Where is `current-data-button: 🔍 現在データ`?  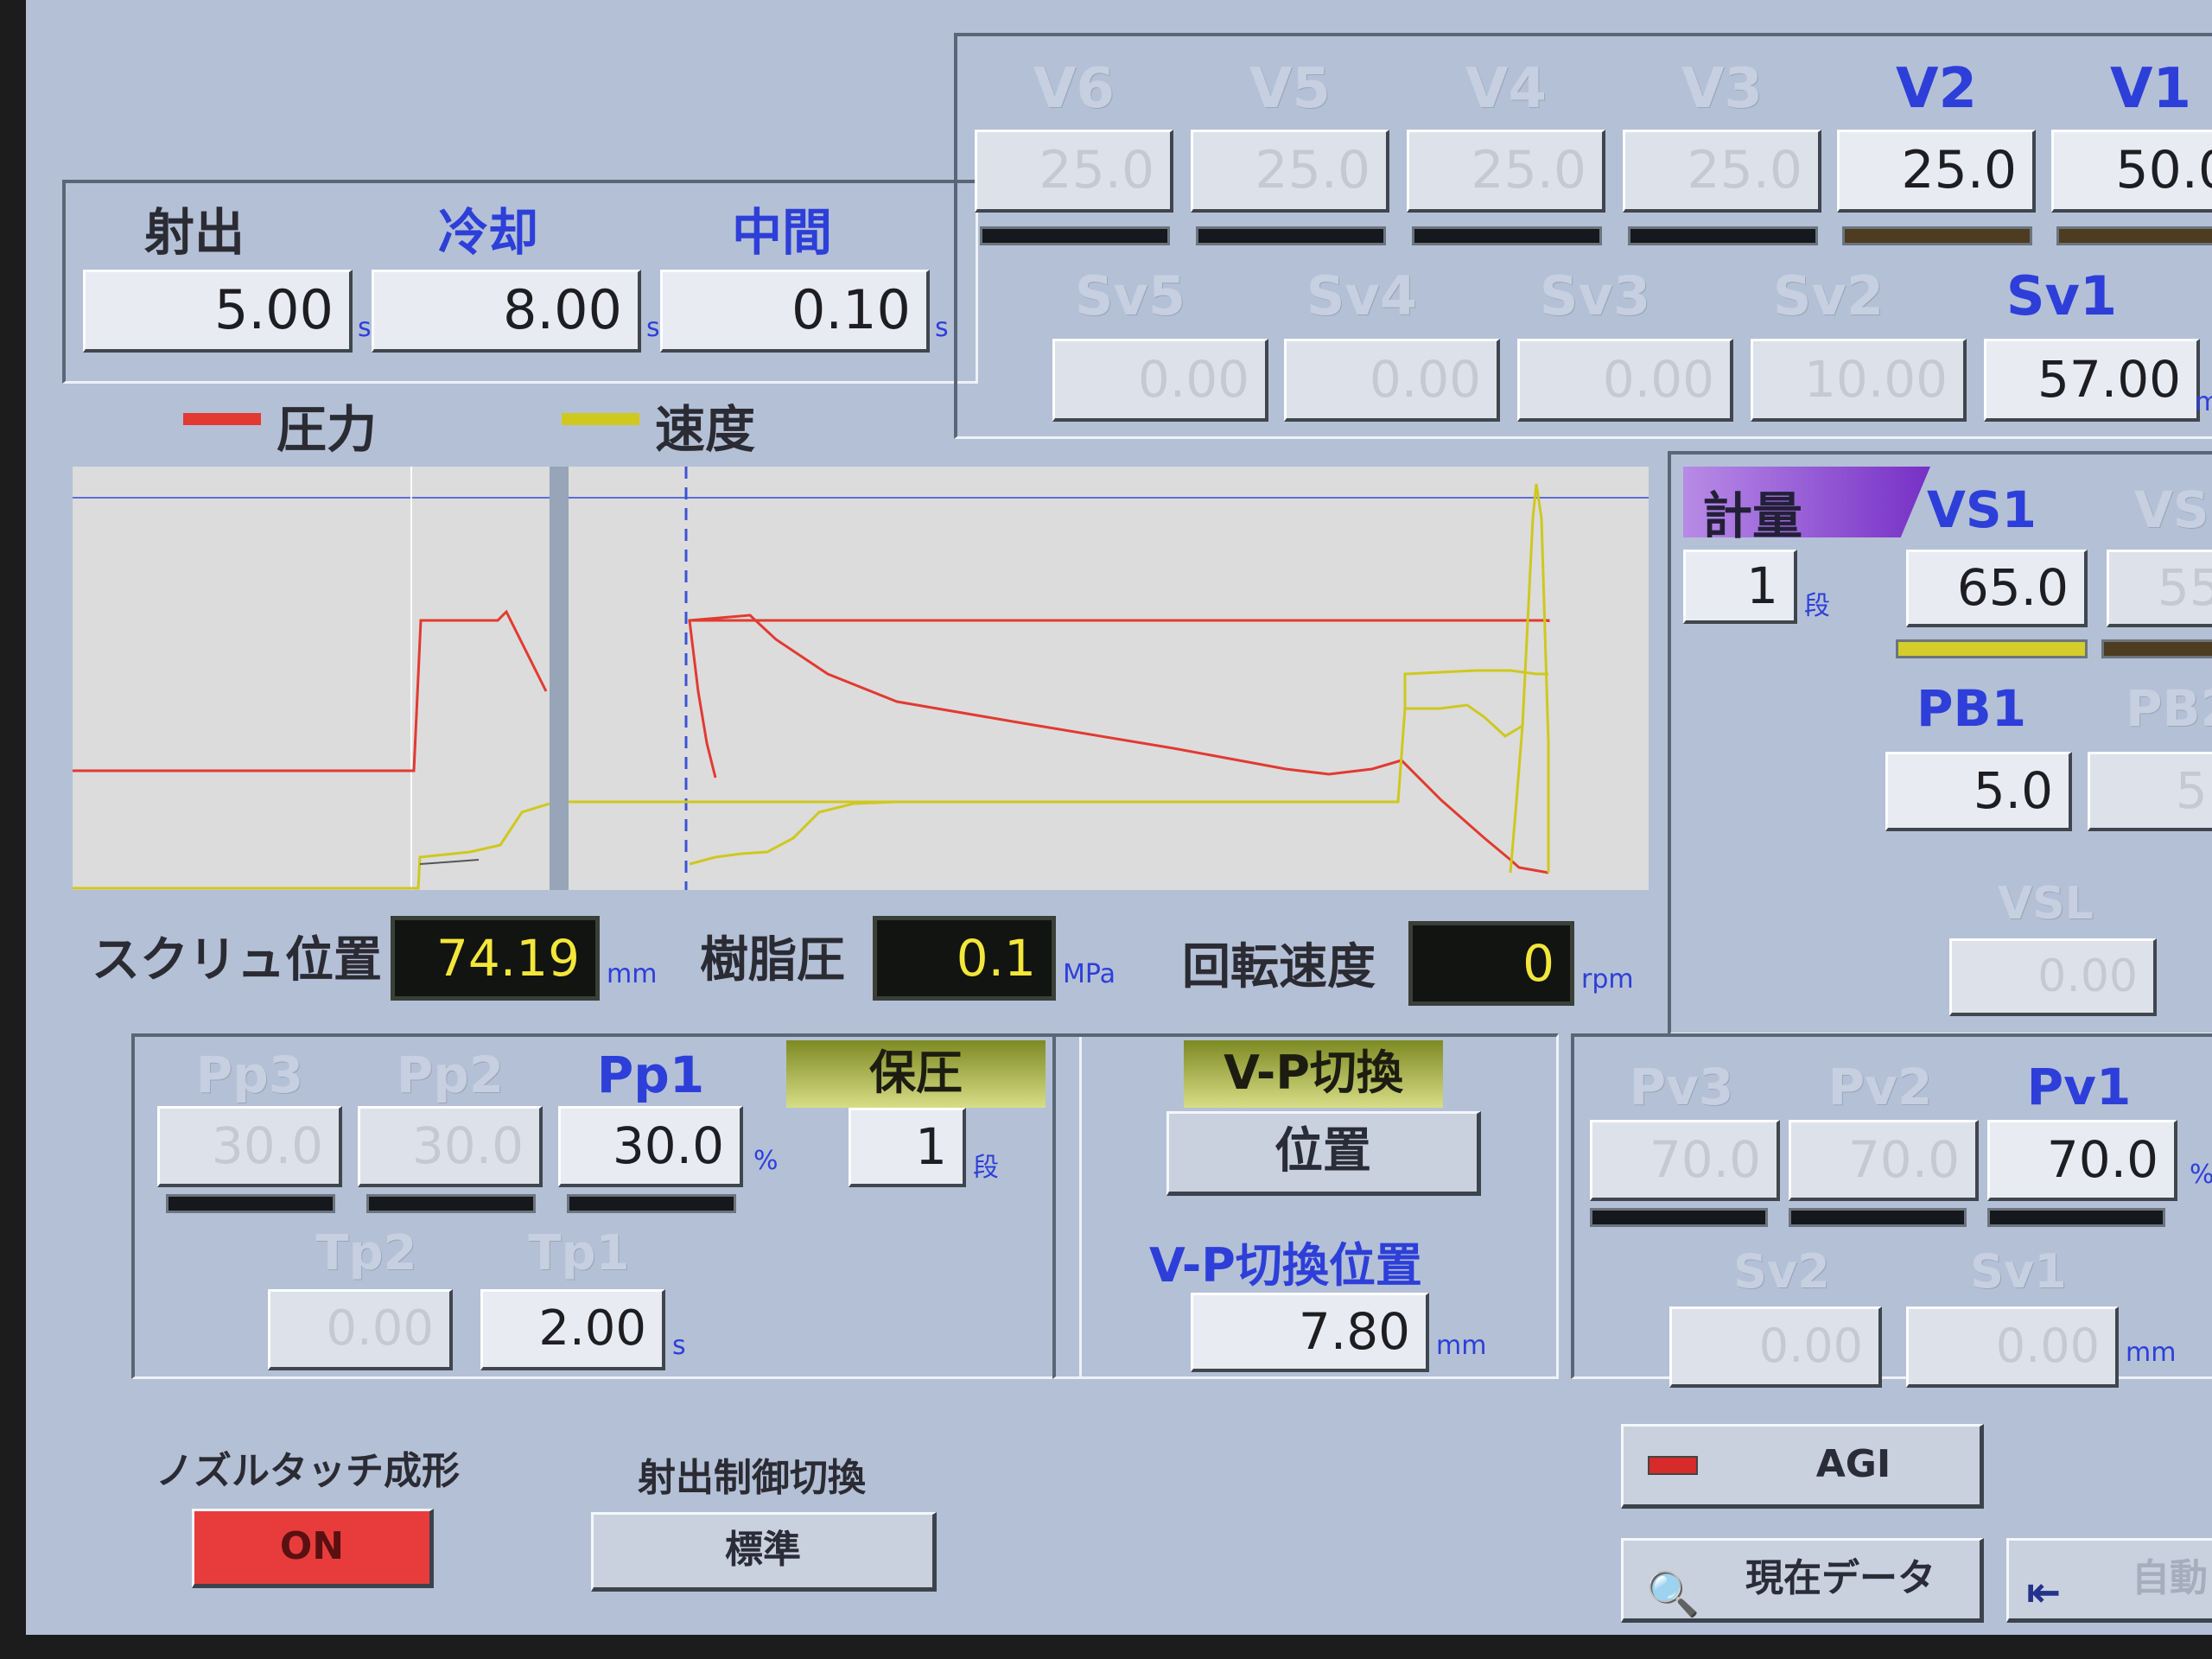
current-data-button: 🔍 現在データ is located at coordinates (1802, 1580).